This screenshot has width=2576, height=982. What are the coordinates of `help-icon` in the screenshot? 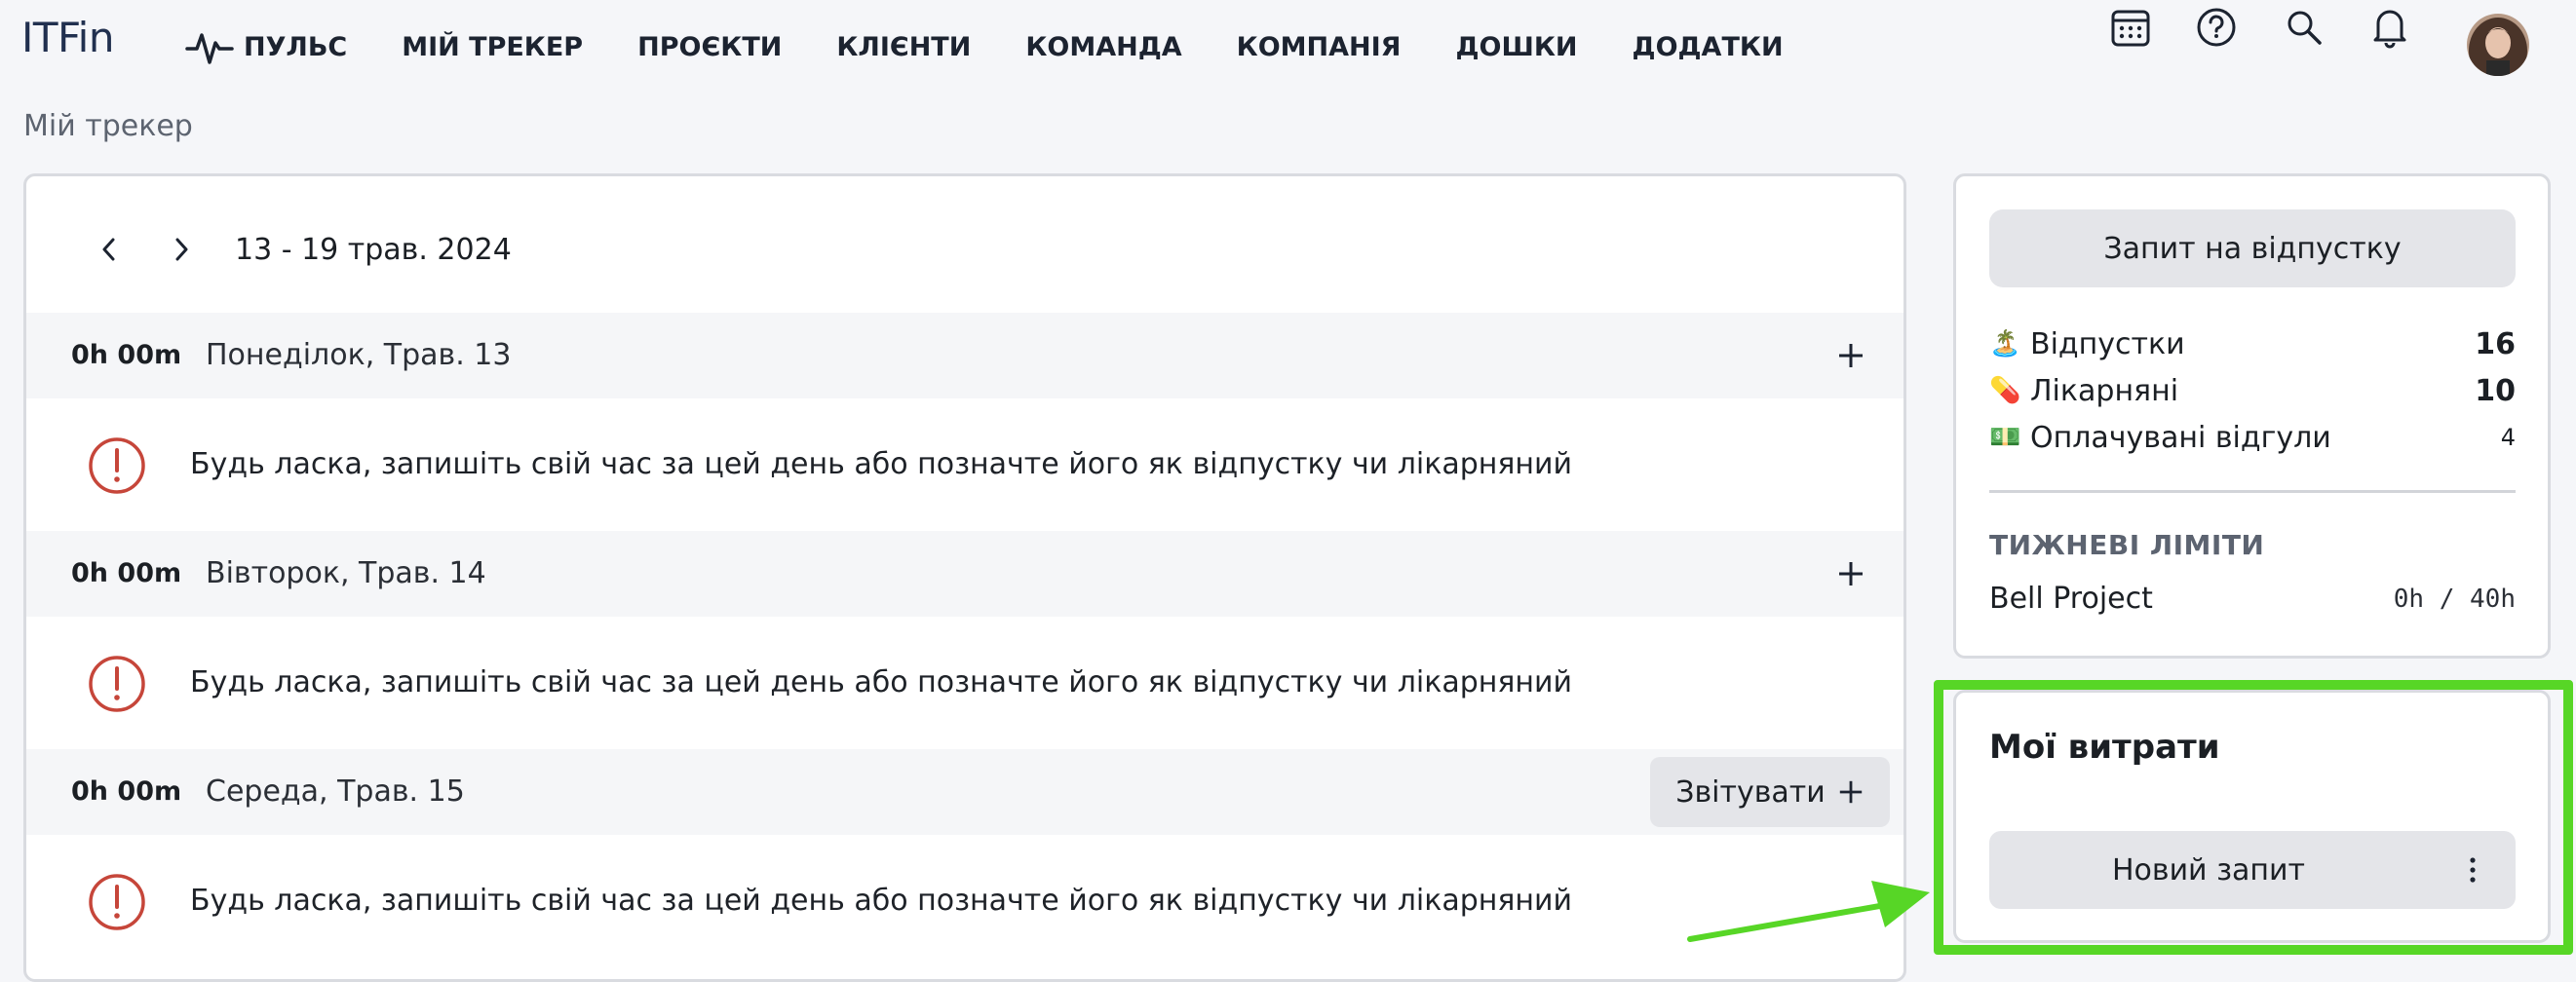 It's located at (2216, 27).